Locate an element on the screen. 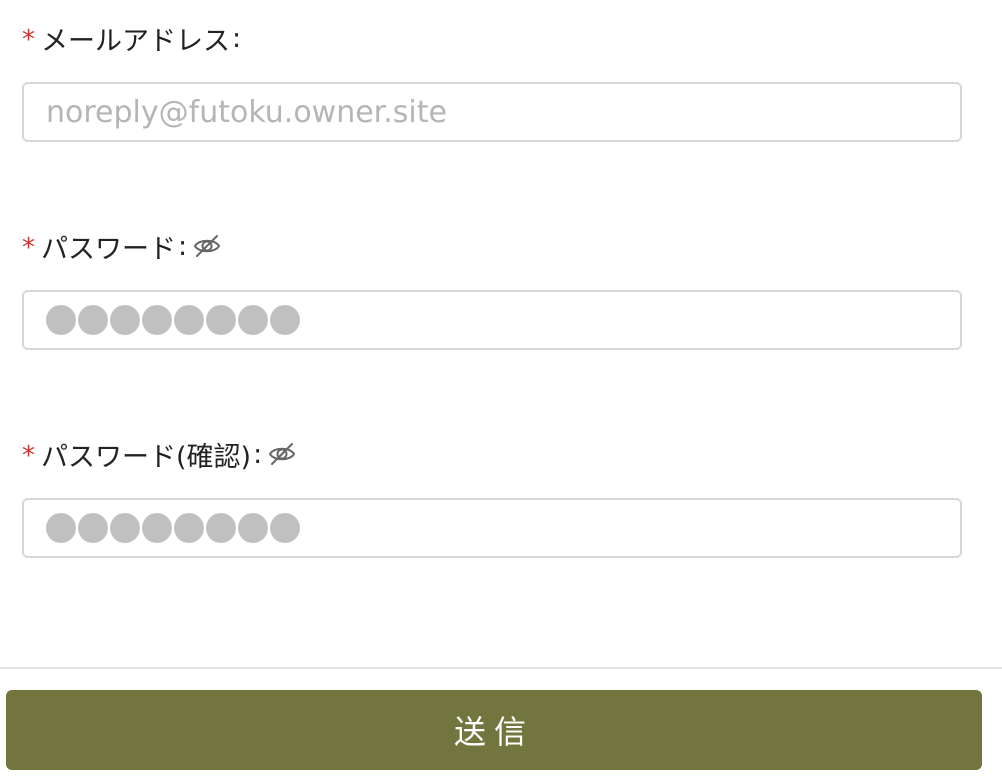 This screenshot has height=784, width=1002. email-label: * メールアドレス : is located at coordinates (134, 38).